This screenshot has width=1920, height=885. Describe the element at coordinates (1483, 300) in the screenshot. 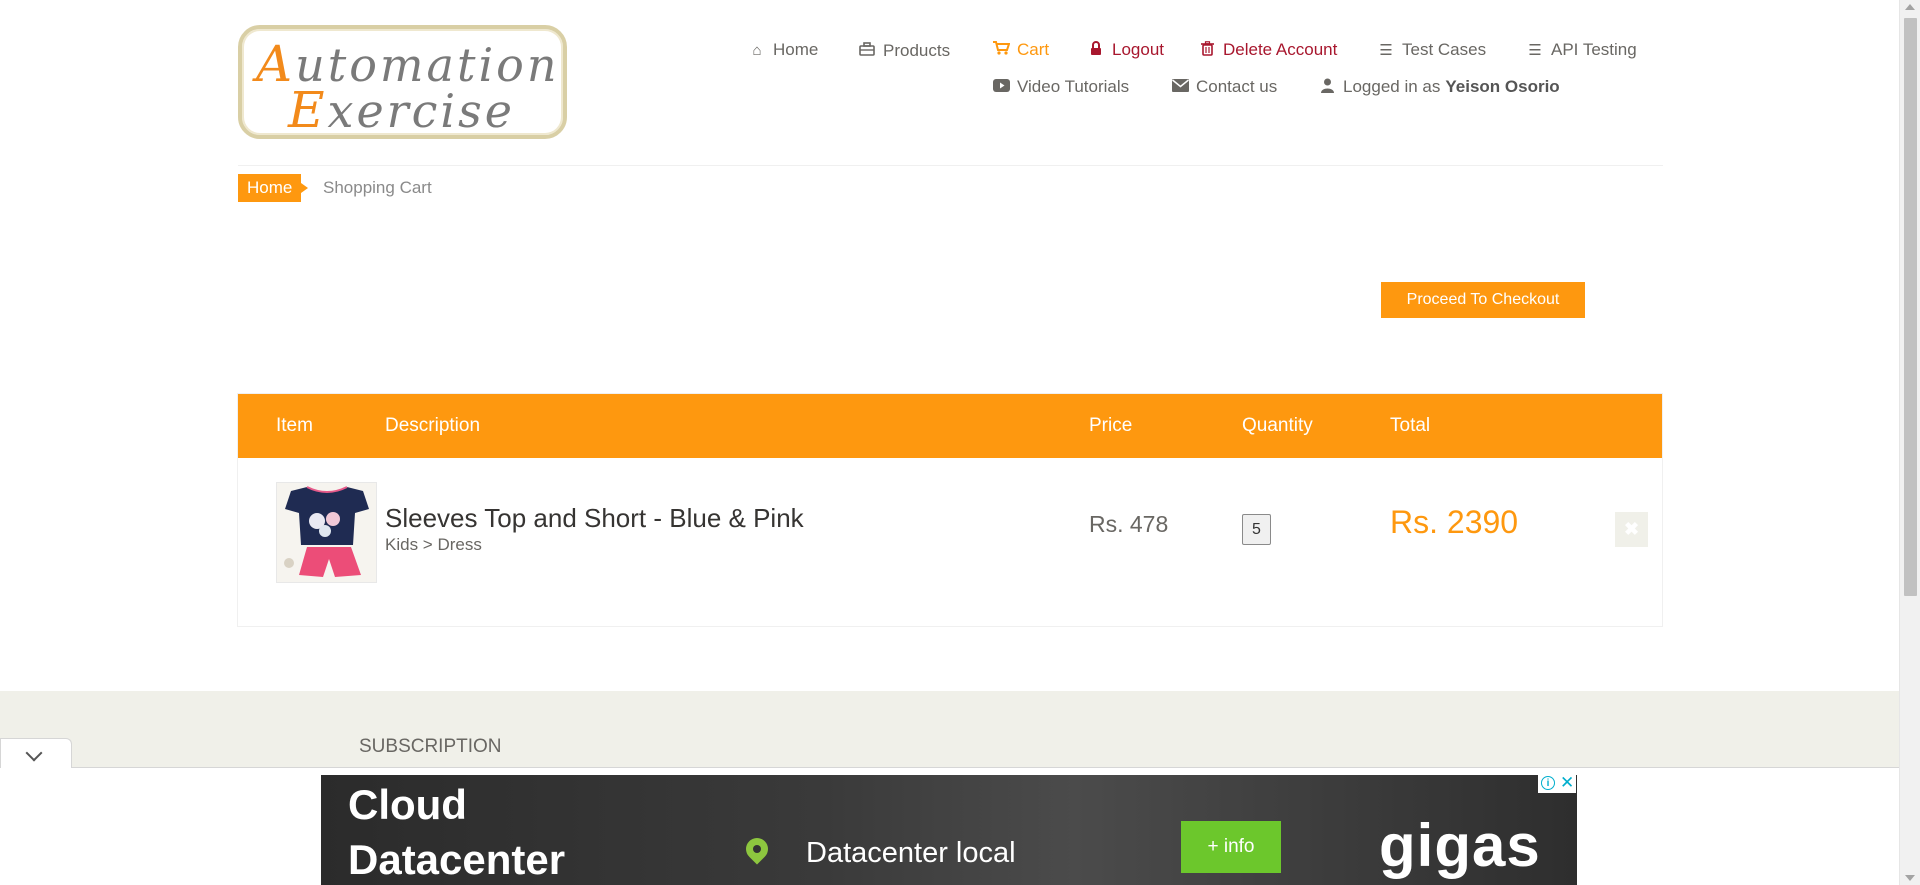

I see `proceed-to-checkout-button: Proceed To Checkout` at that location.